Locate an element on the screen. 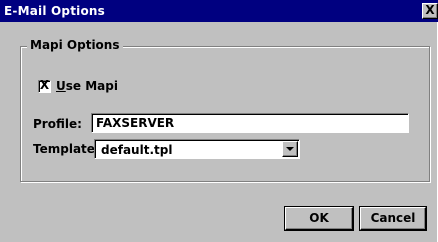 Image resolution: width=438 pixels, height=242 pixels. group-legend: Mapi Options is located at coordinates (75, 45).